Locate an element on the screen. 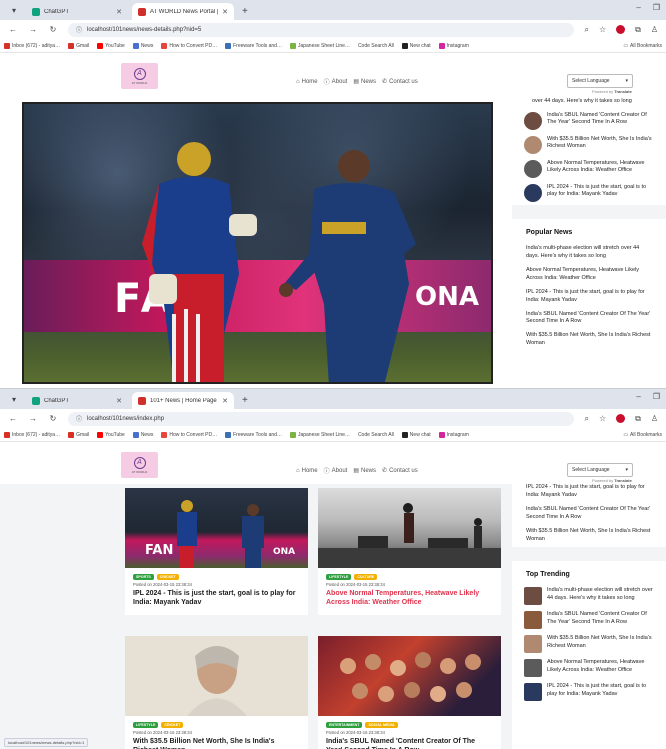 The height and width of the screenshot is (749, 666). subcategory-badge: Social Media is located at coordinates (381, 725).